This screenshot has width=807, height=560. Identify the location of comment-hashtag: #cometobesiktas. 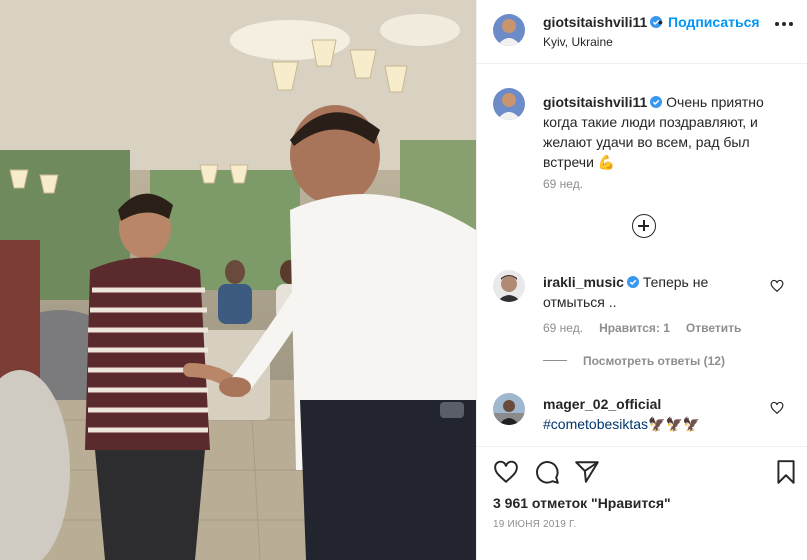
(595, 424).